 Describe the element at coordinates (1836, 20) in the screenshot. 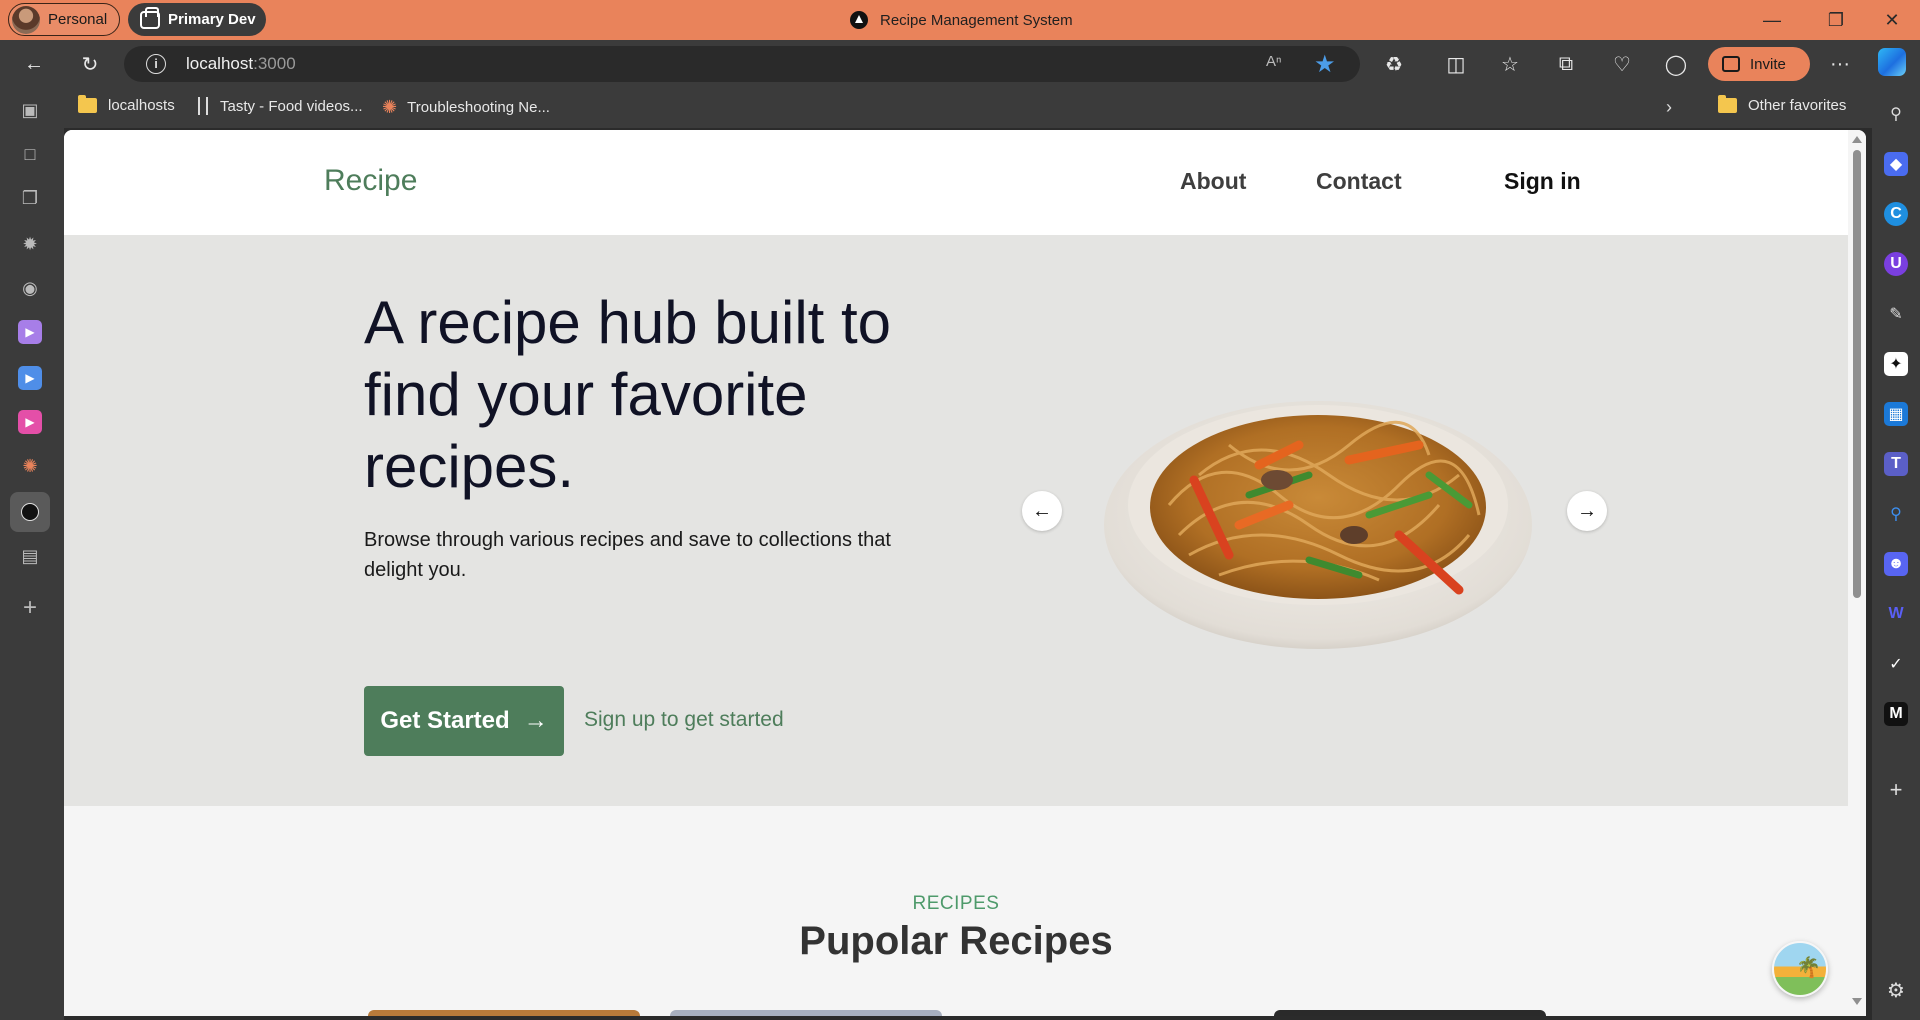

I see `restore-button: ❐` at that location.